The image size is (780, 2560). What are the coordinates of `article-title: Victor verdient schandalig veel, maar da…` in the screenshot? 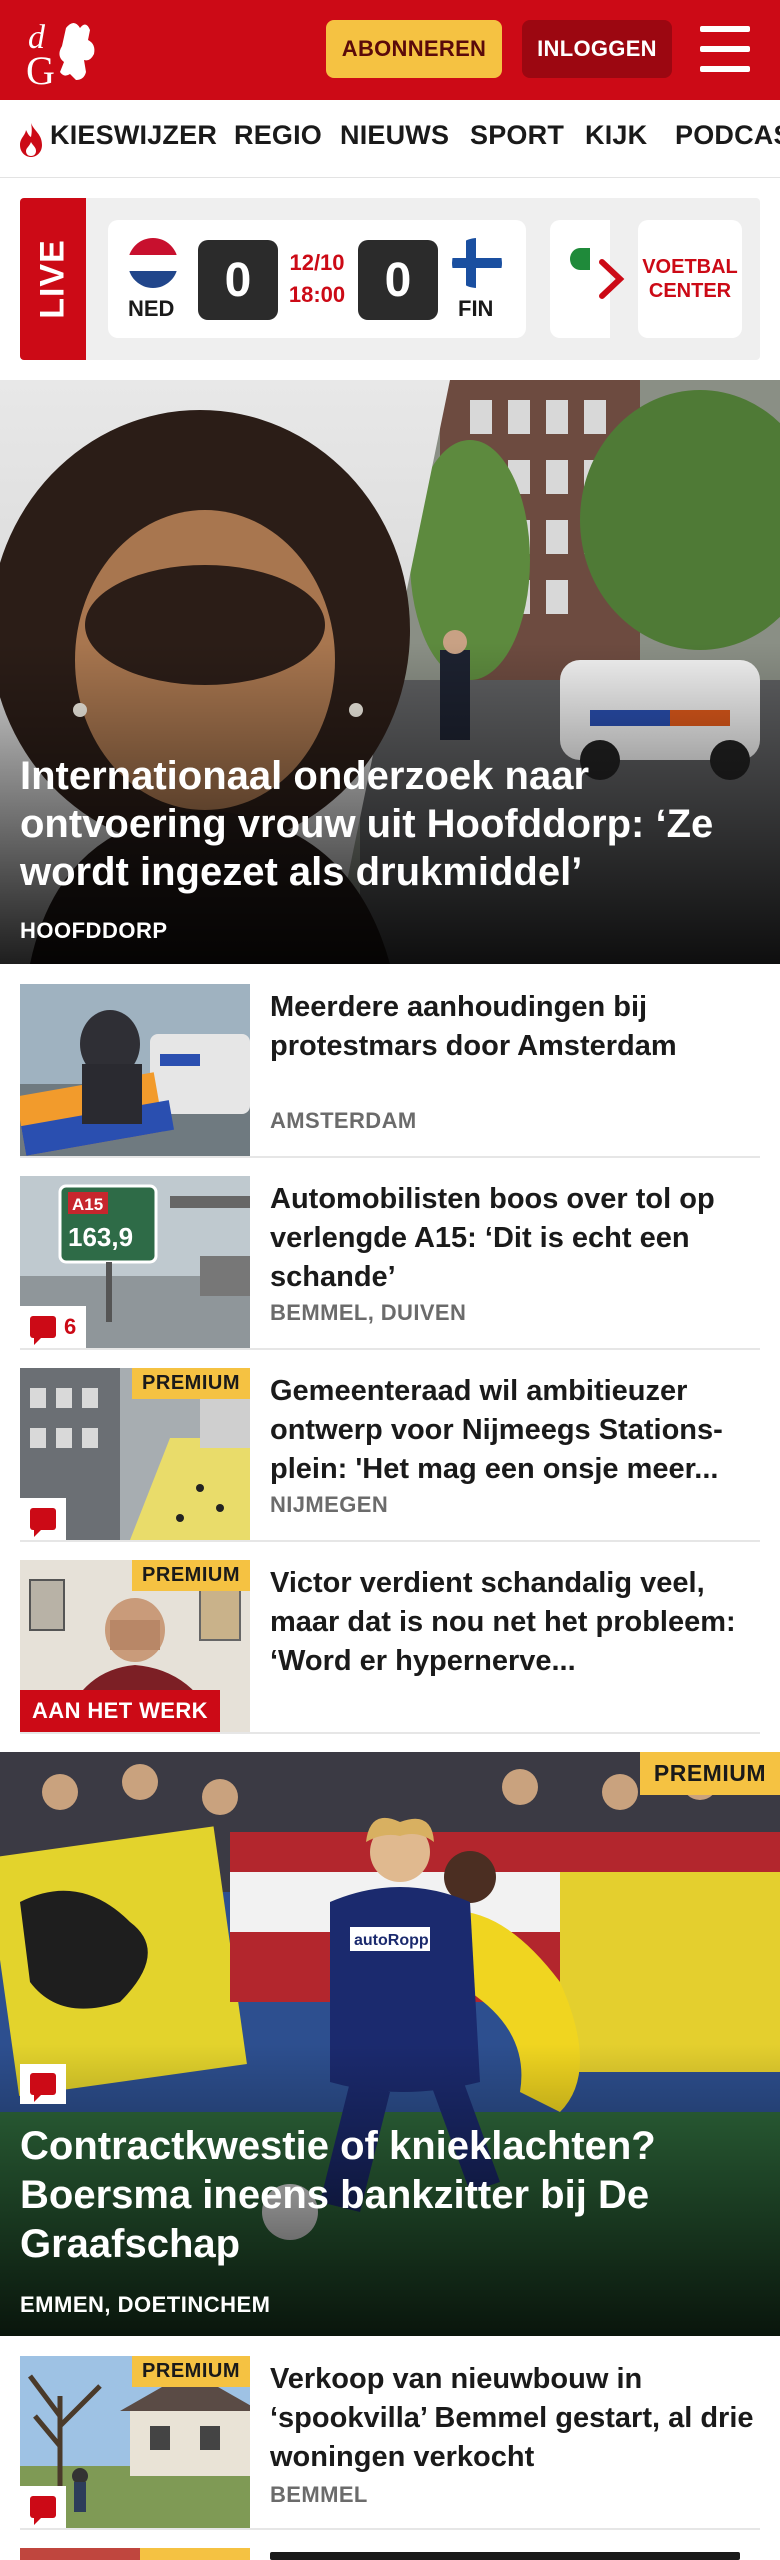 It's located at (515, 1622).